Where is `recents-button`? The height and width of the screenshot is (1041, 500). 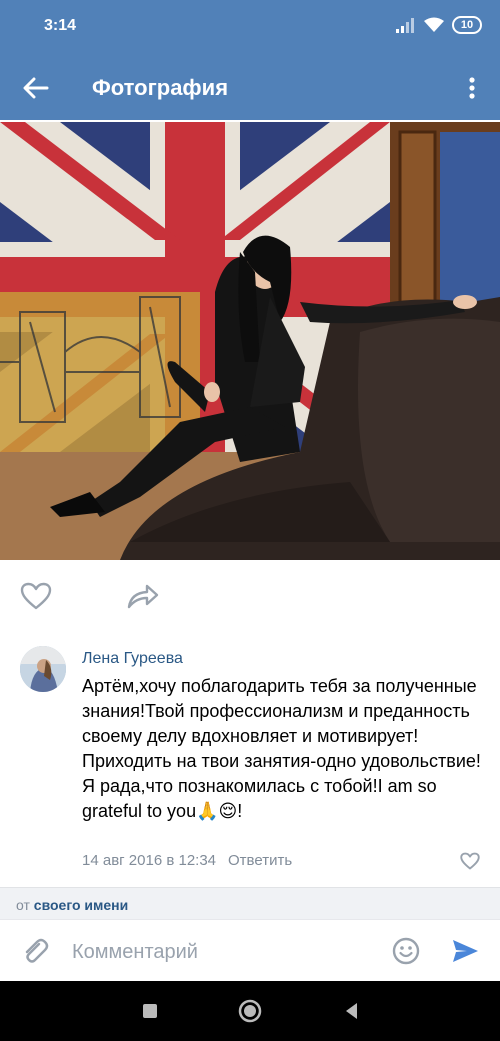
recents-button is located at coordinates (150, 1011).